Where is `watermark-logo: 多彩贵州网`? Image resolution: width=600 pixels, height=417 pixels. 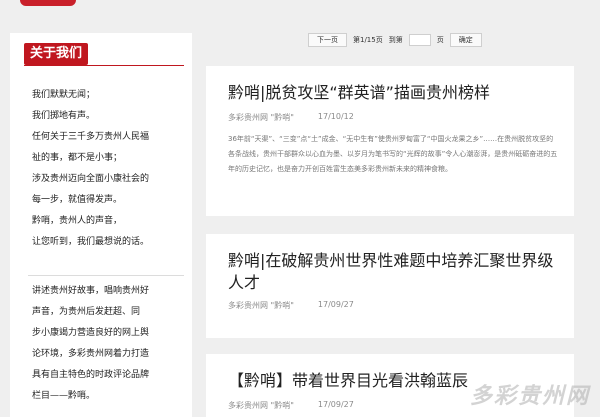
watermark-logo: 多彩贵州网 is located at coordinates (530, 394).